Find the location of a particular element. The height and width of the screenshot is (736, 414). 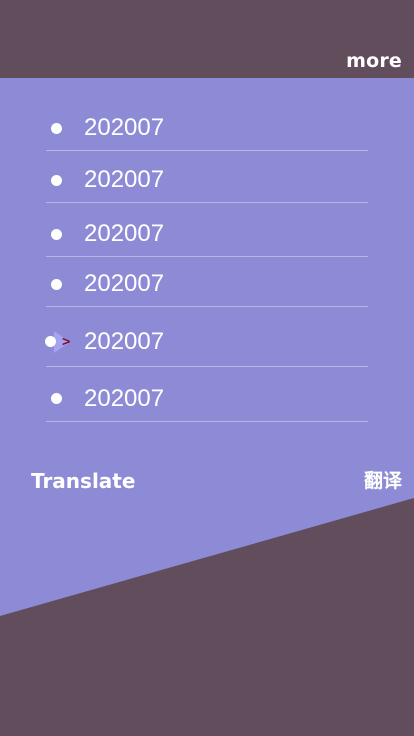

more-link: more is located at coordinates (374, 61).